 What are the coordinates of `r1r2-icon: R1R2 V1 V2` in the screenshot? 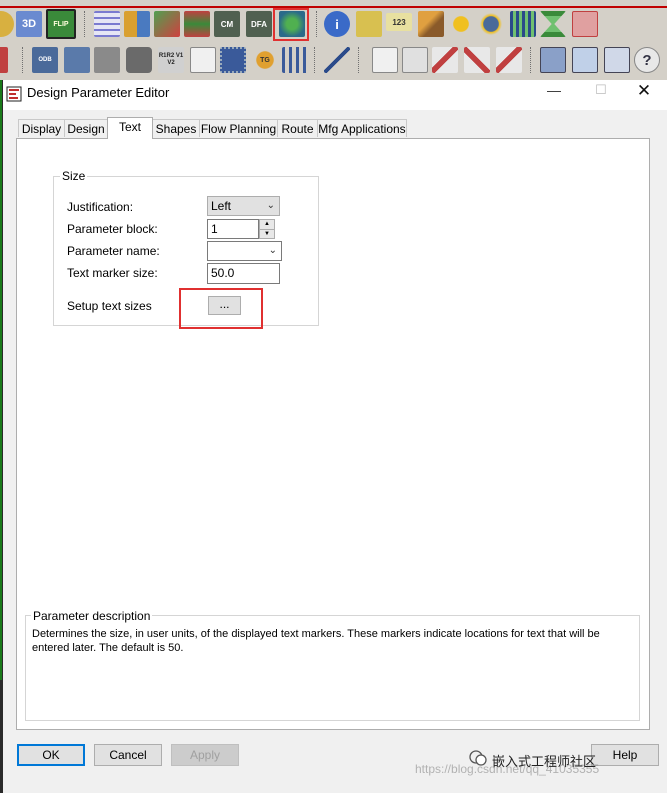 It's located at (171, 60).